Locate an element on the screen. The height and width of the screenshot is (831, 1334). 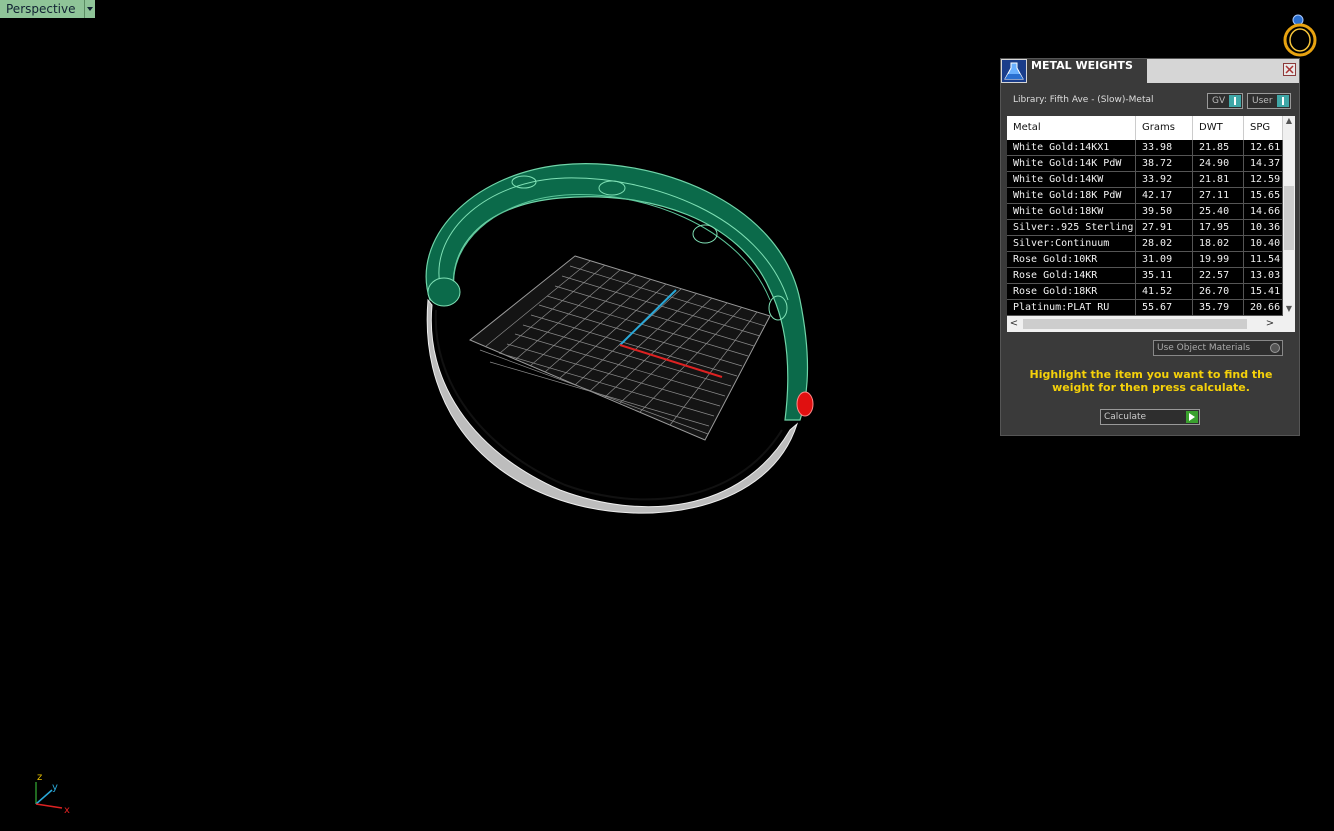
grams-cell: 42.17 is located at coordinates (1164, 195).